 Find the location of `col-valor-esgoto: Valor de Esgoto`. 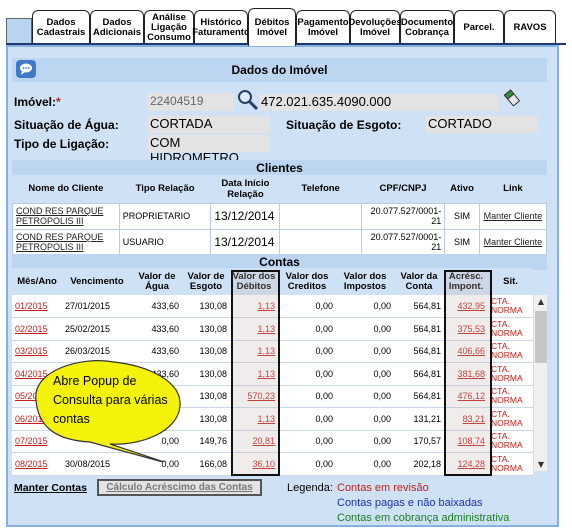

col-valor-esgoto: Valor de Esgoto is located at coordinates (206, 281).